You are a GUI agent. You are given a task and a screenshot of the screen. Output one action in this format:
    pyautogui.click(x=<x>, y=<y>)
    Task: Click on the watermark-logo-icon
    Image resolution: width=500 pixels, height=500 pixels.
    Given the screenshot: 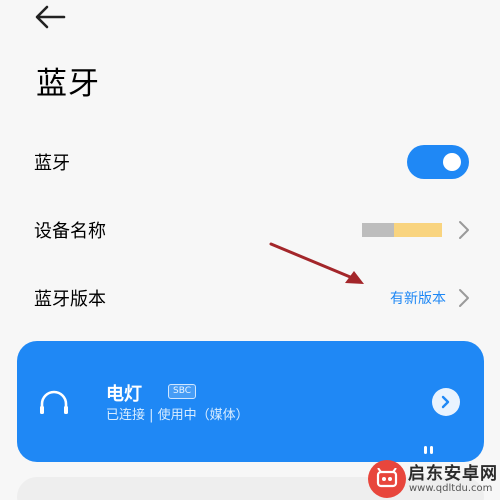 What is the action you would take?
    pyautogui.click(x=387, y=479)
    